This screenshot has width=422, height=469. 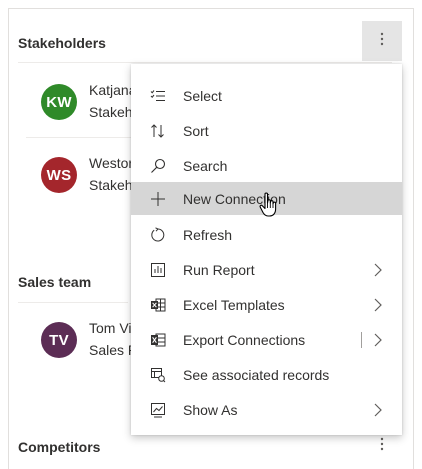 What do you see at coordinates (256, 374) in the screenshot?
I see `menu-item-label: See associated records` at bounding box center [256, 374].